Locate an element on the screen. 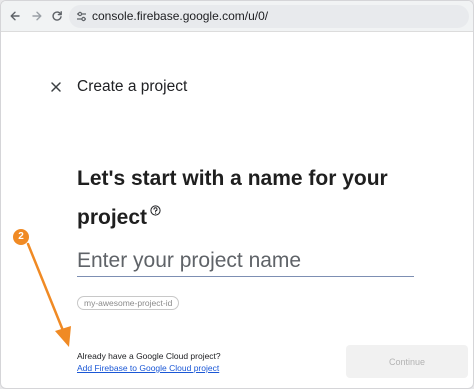 This screenshot has height=389, width=474. heading-text: Let's start with a name for your project is located at coordinates (232, 198).